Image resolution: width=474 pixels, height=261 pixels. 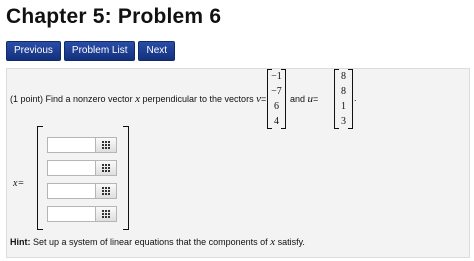 I want to click on problem-statement-and: and u=, so click(x=304, y=99).